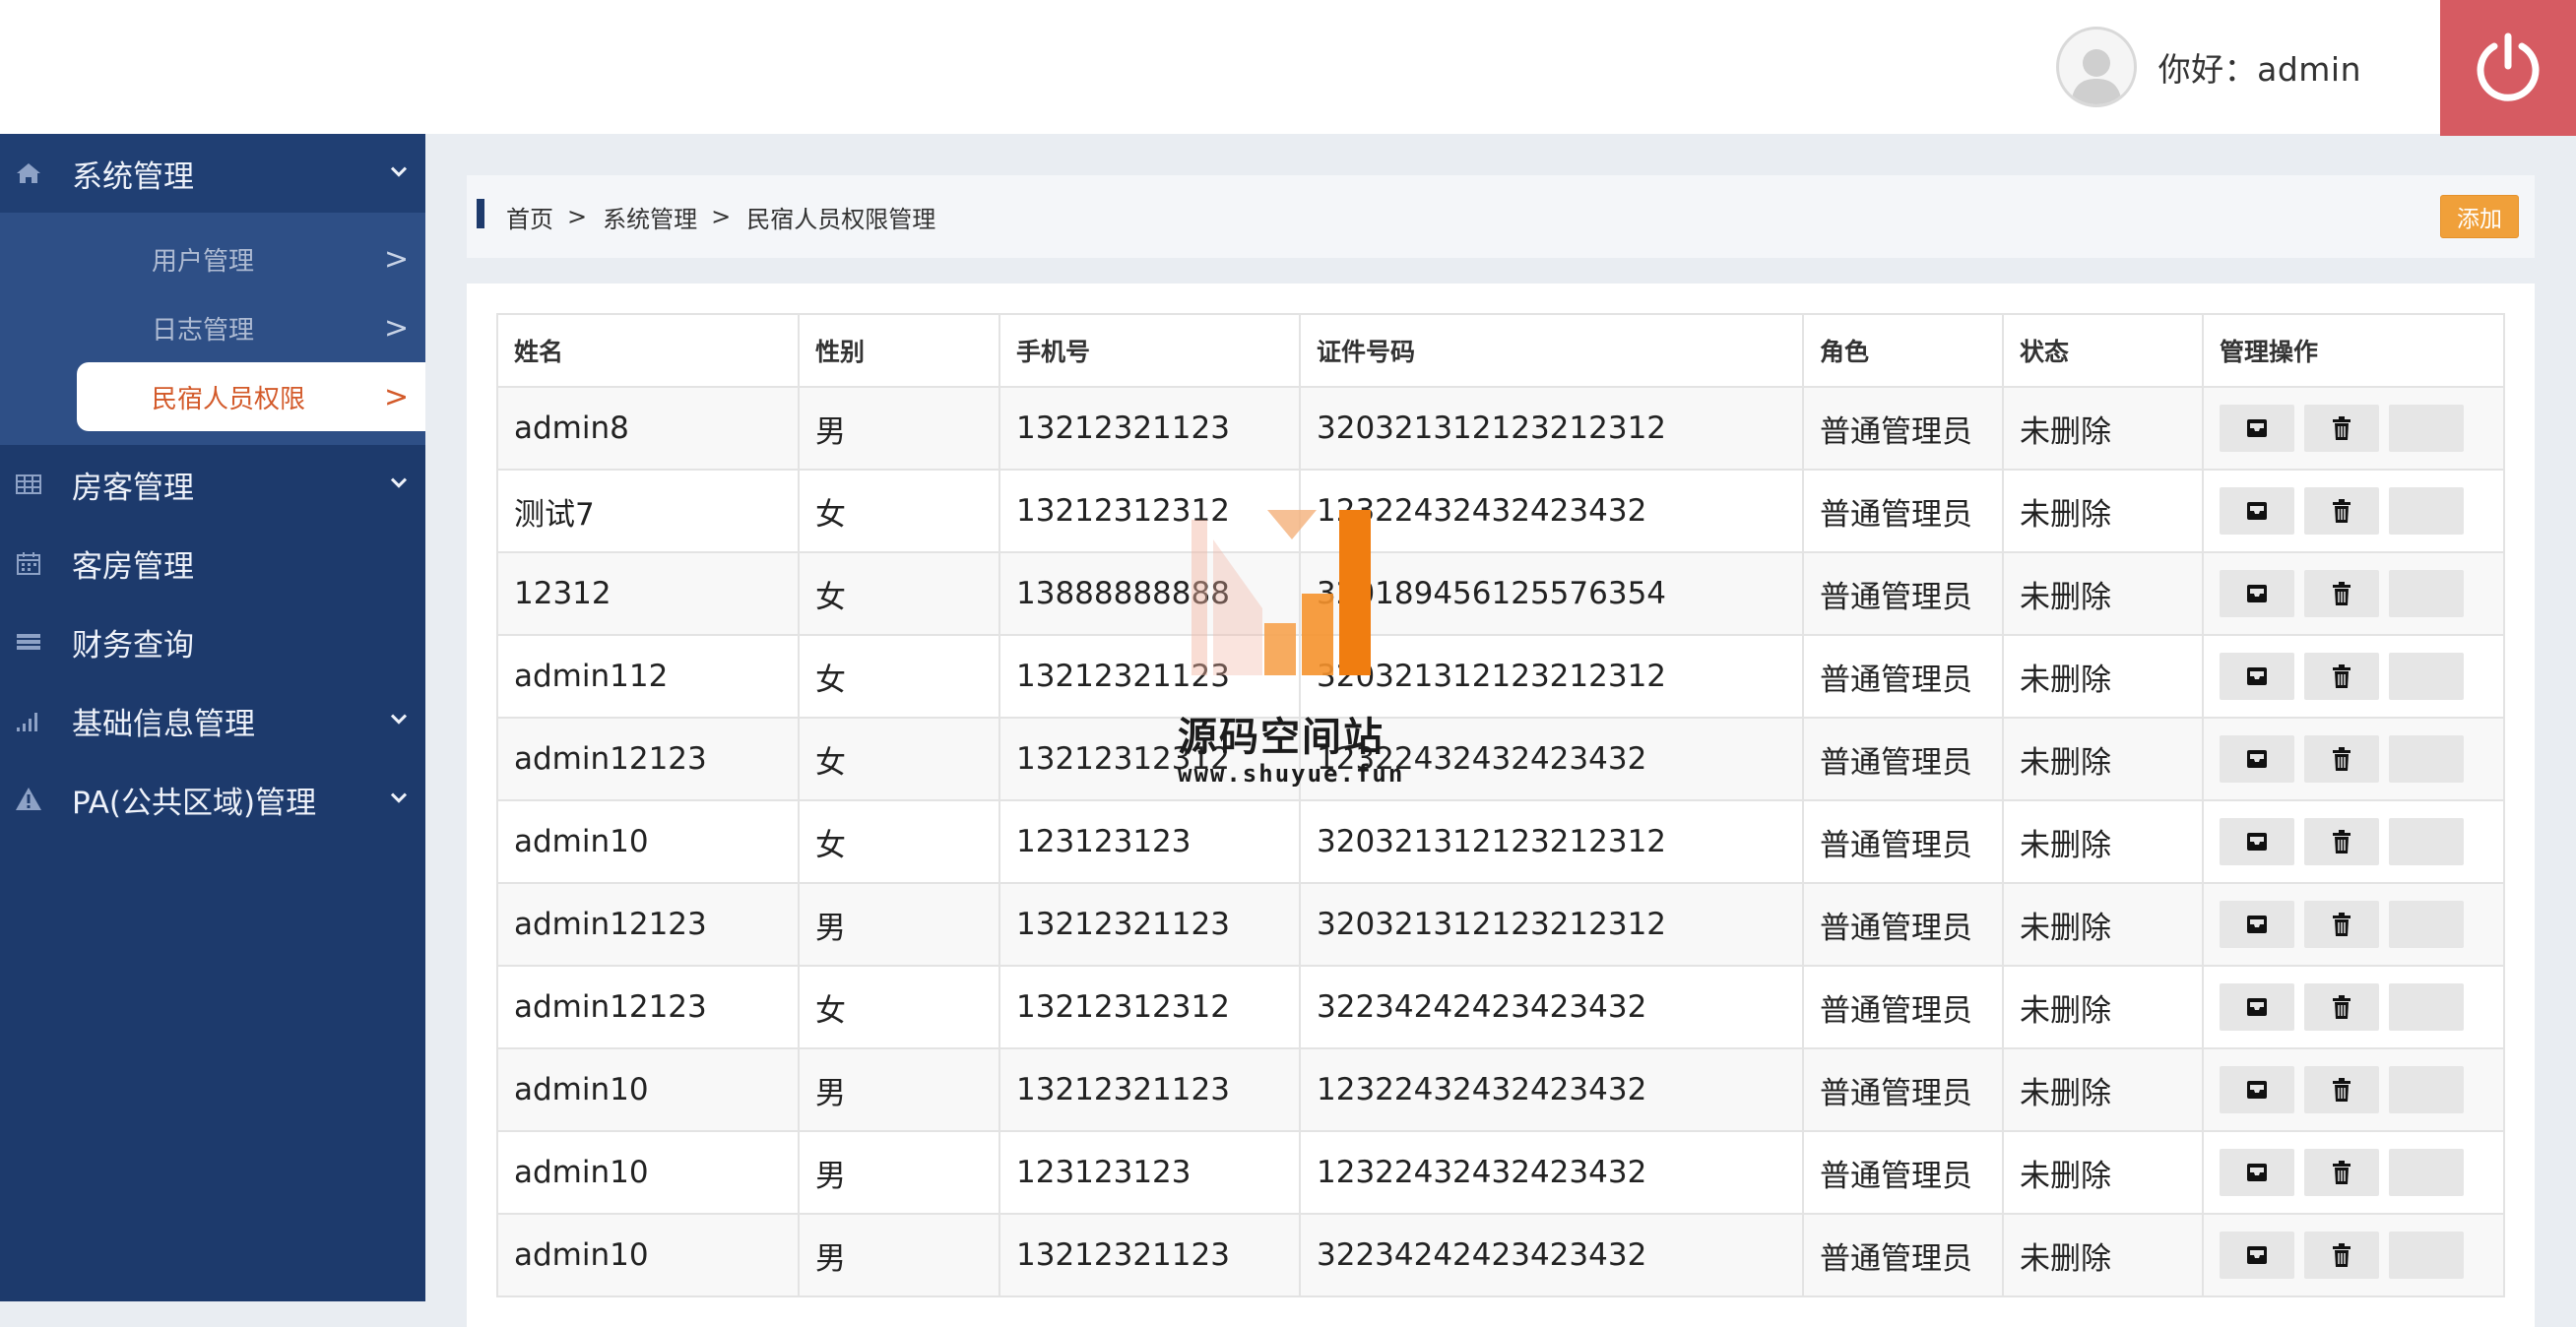  Describe the element at coordinates (2259, 69) in the screenshot. I see `greeting-text: 你好：admin` at that location.